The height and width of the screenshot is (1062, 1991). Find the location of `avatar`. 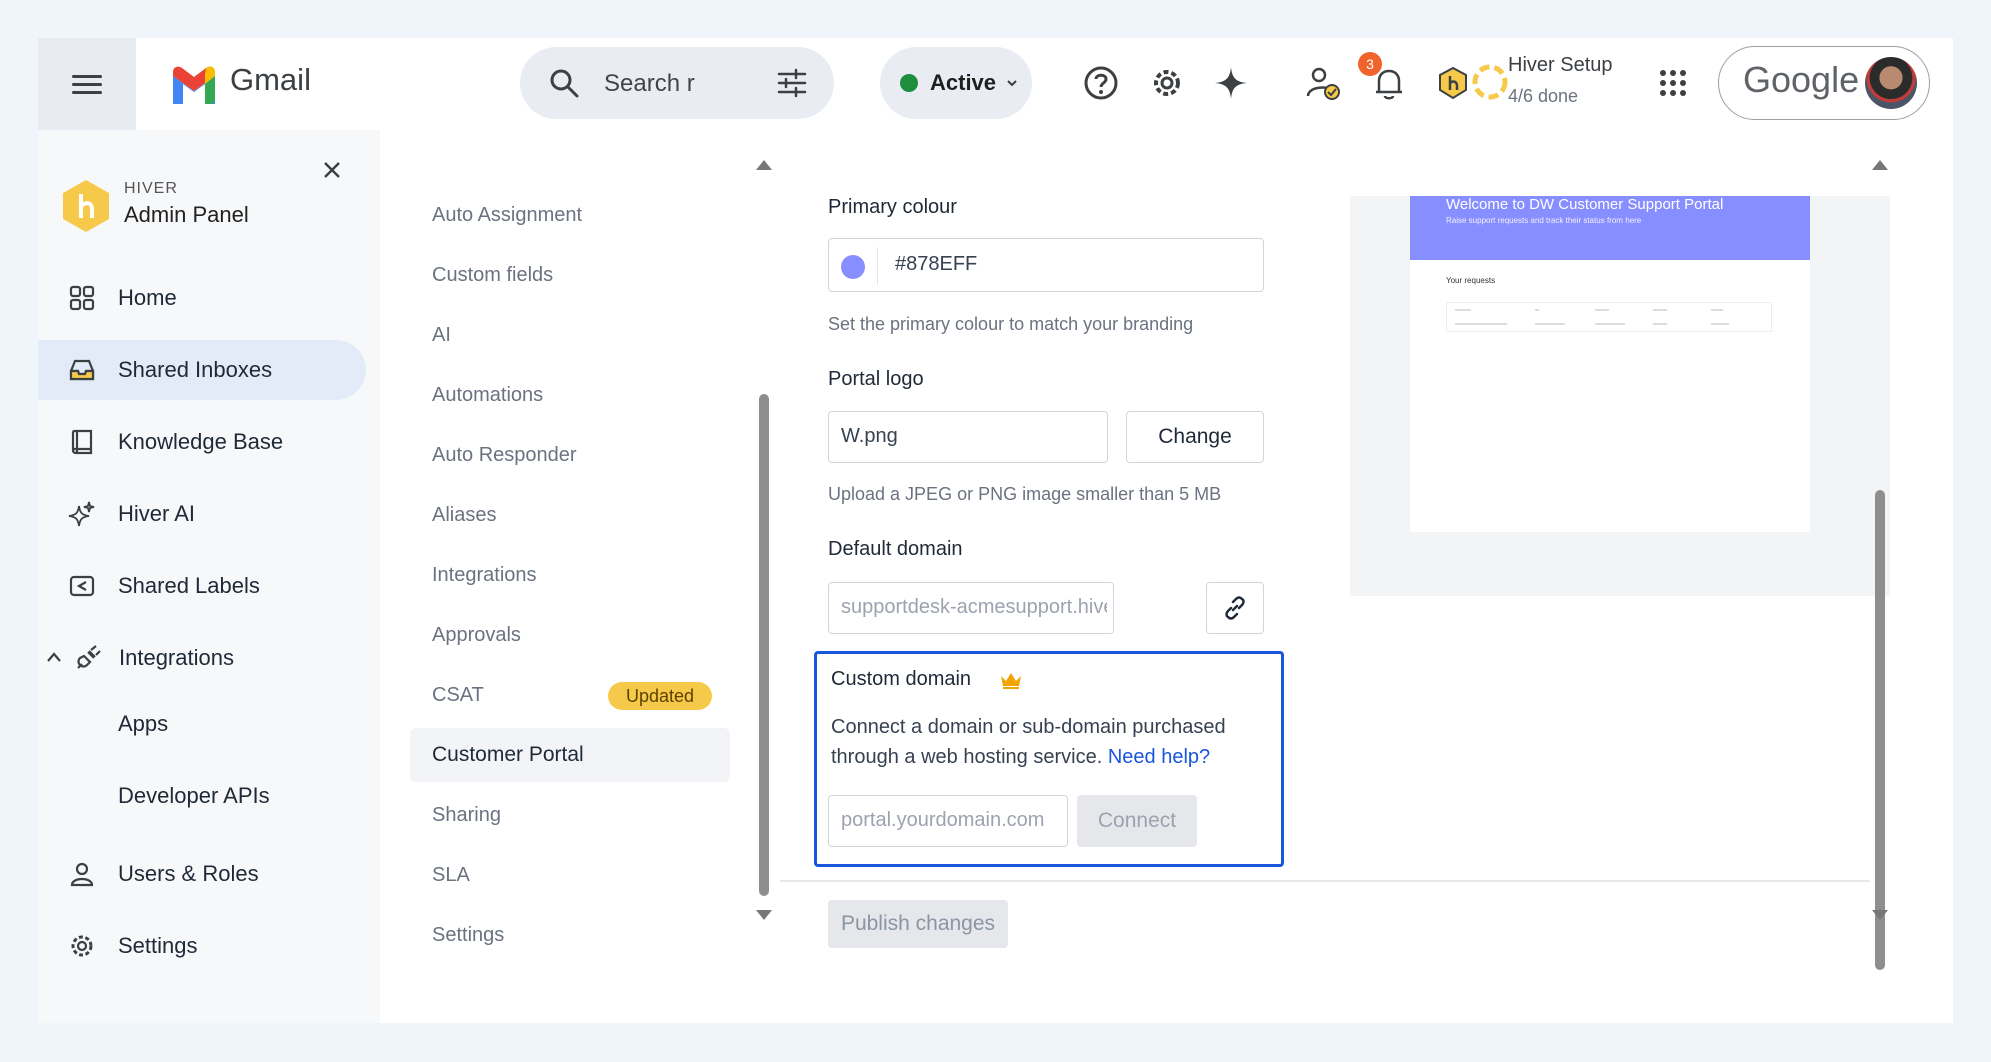

avatar is located at coordinates (1891, 83).